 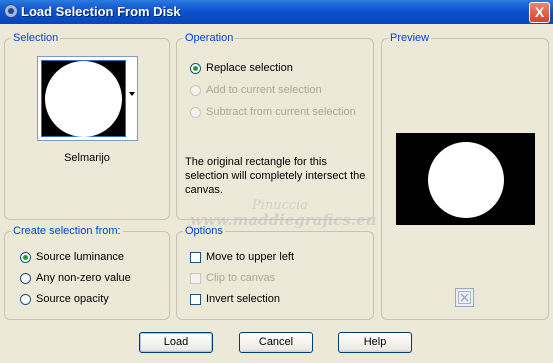 I want to click on selection-name: Selmarijo, so click(x=87, y=158).